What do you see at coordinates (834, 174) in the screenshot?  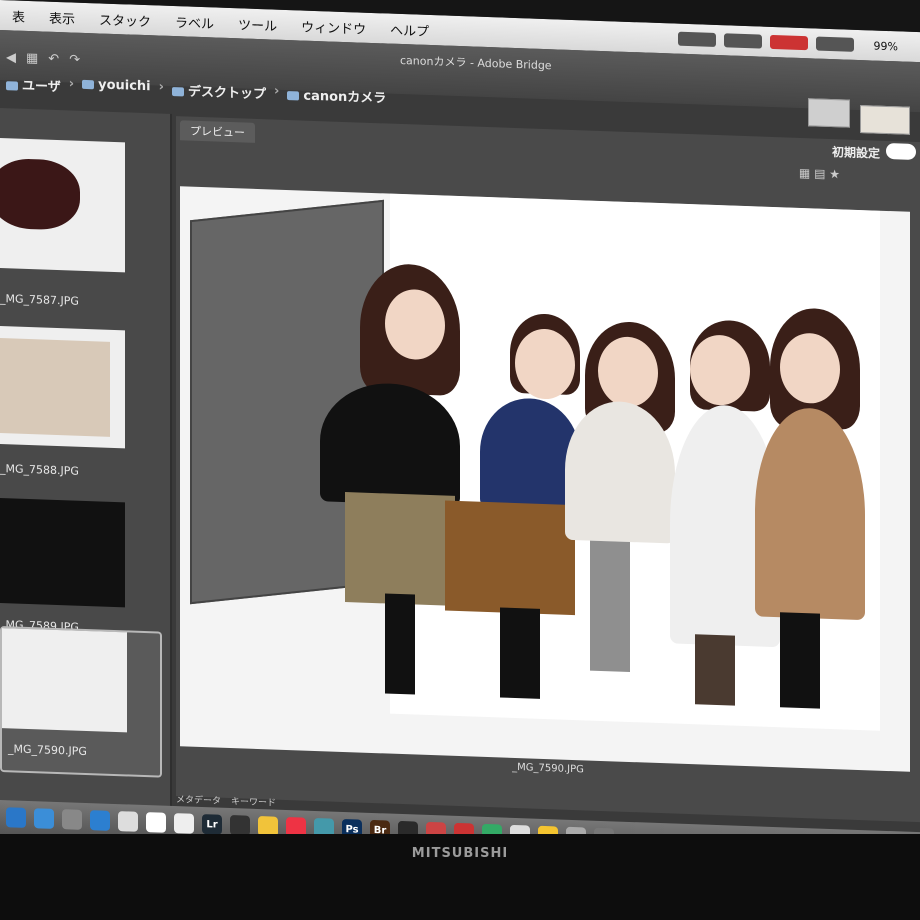 I see `star-icon: ★` at bounding box center [834, 174].